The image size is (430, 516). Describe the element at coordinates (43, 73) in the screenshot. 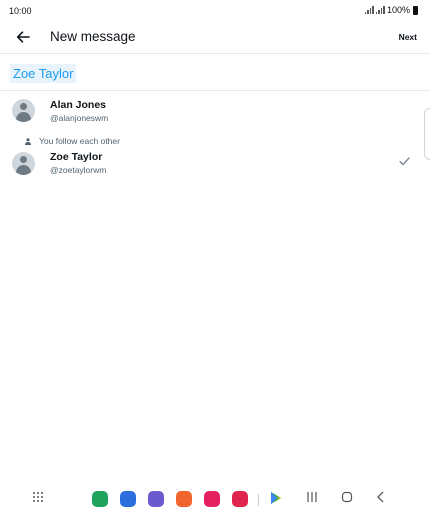

I see `search-query-text: Zoe Taylor` at that location.